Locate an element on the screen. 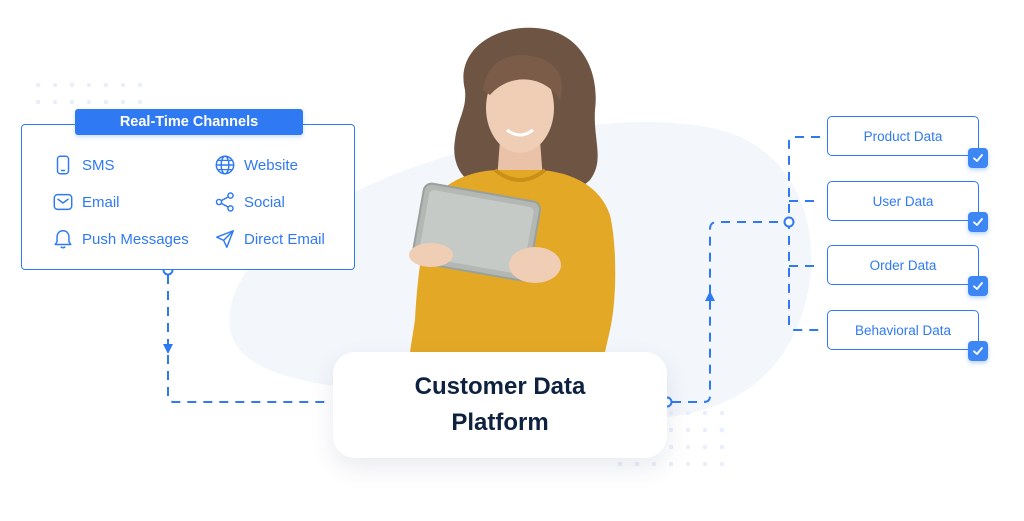 The image size is (1024, 521). arrow-down-icon is located at coordinates (168, 349).